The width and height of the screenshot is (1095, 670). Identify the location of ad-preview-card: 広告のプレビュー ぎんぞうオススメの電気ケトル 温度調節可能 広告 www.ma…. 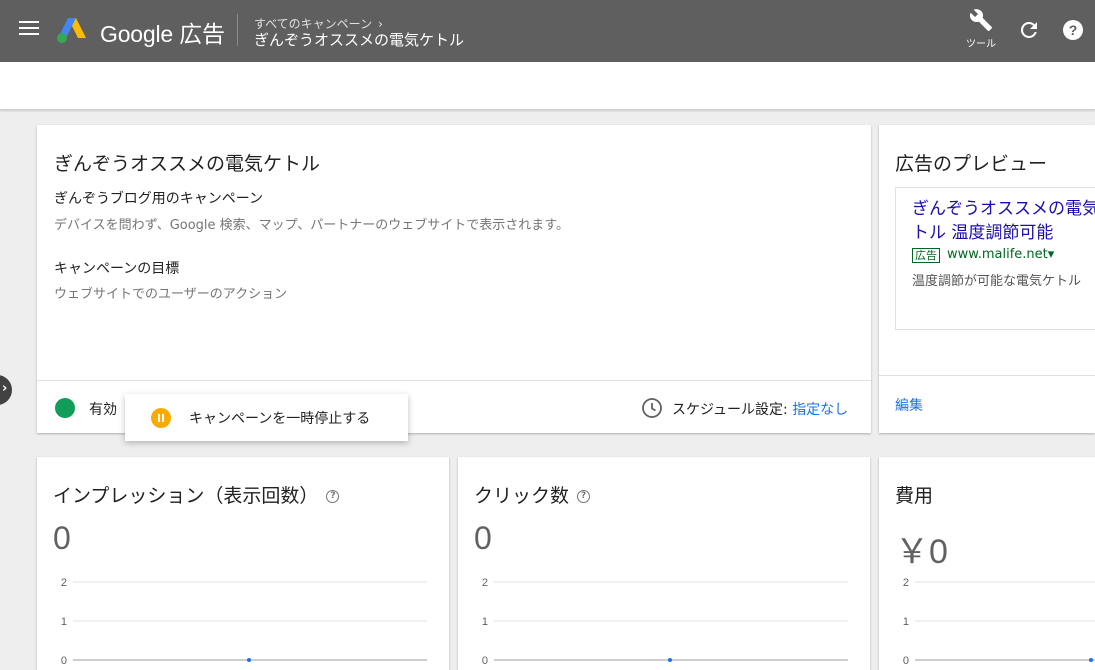
(987, 279).